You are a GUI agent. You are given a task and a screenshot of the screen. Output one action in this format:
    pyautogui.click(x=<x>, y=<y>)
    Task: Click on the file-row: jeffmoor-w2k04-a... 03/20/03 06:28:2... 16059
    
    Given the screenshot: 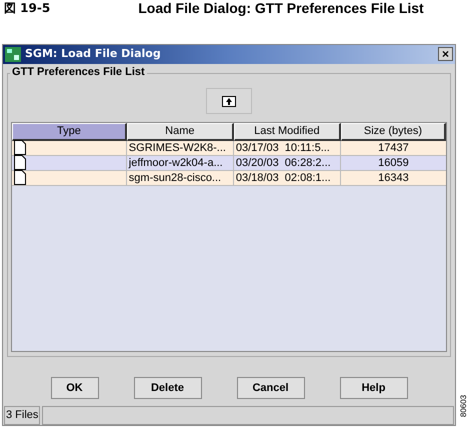 What is the action you would take?
    pyautogui.click(x=229, y=163)
    